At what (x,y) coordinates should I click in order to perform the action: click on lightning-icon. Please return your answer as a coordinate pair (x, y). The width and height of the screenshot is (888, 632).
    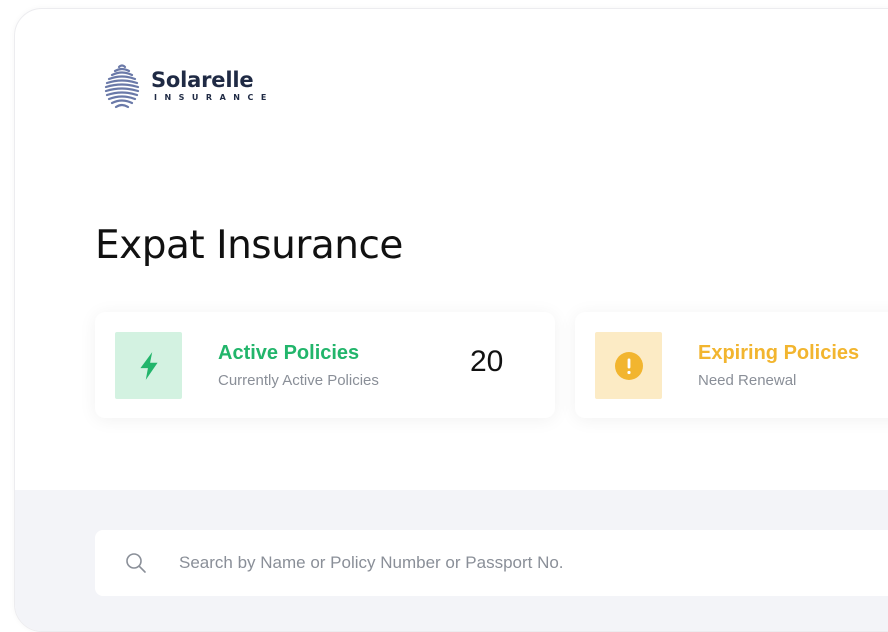
    Looking at the image, I should click on (148, 365).